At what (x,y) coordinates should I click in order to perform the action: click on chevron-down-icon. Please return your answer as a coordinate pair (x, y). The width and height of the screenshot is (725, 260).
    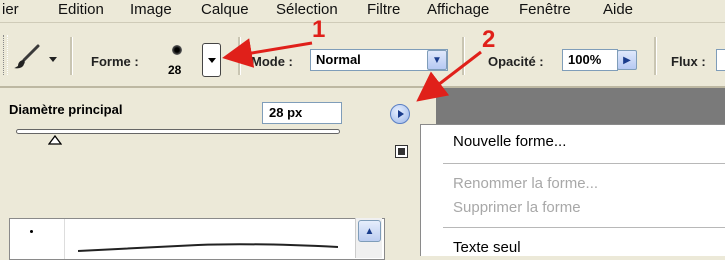
    Looking at the image, I should click on (211, 60).